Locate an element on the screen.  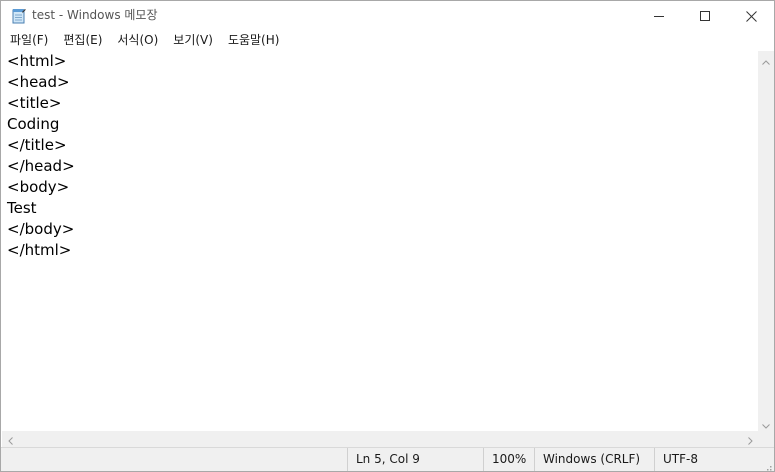
editor-line: </body> is located at coordinates (41, 229).